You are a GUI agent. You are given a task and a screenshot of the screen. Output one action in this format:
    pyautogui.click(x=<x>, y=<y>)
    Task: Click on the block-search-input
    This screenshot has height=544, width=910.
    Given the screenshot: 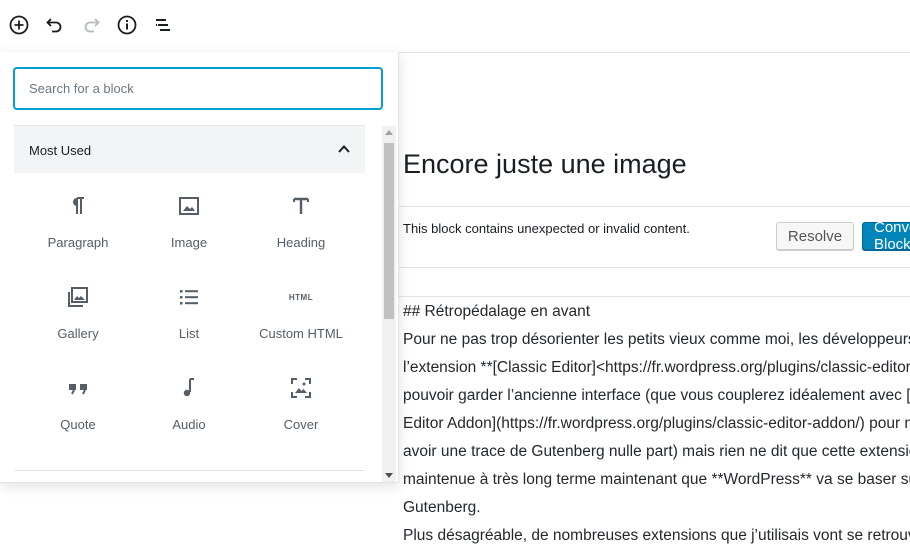 What is the action you would take?
    pyautogui.click(x=198, y=88)
    